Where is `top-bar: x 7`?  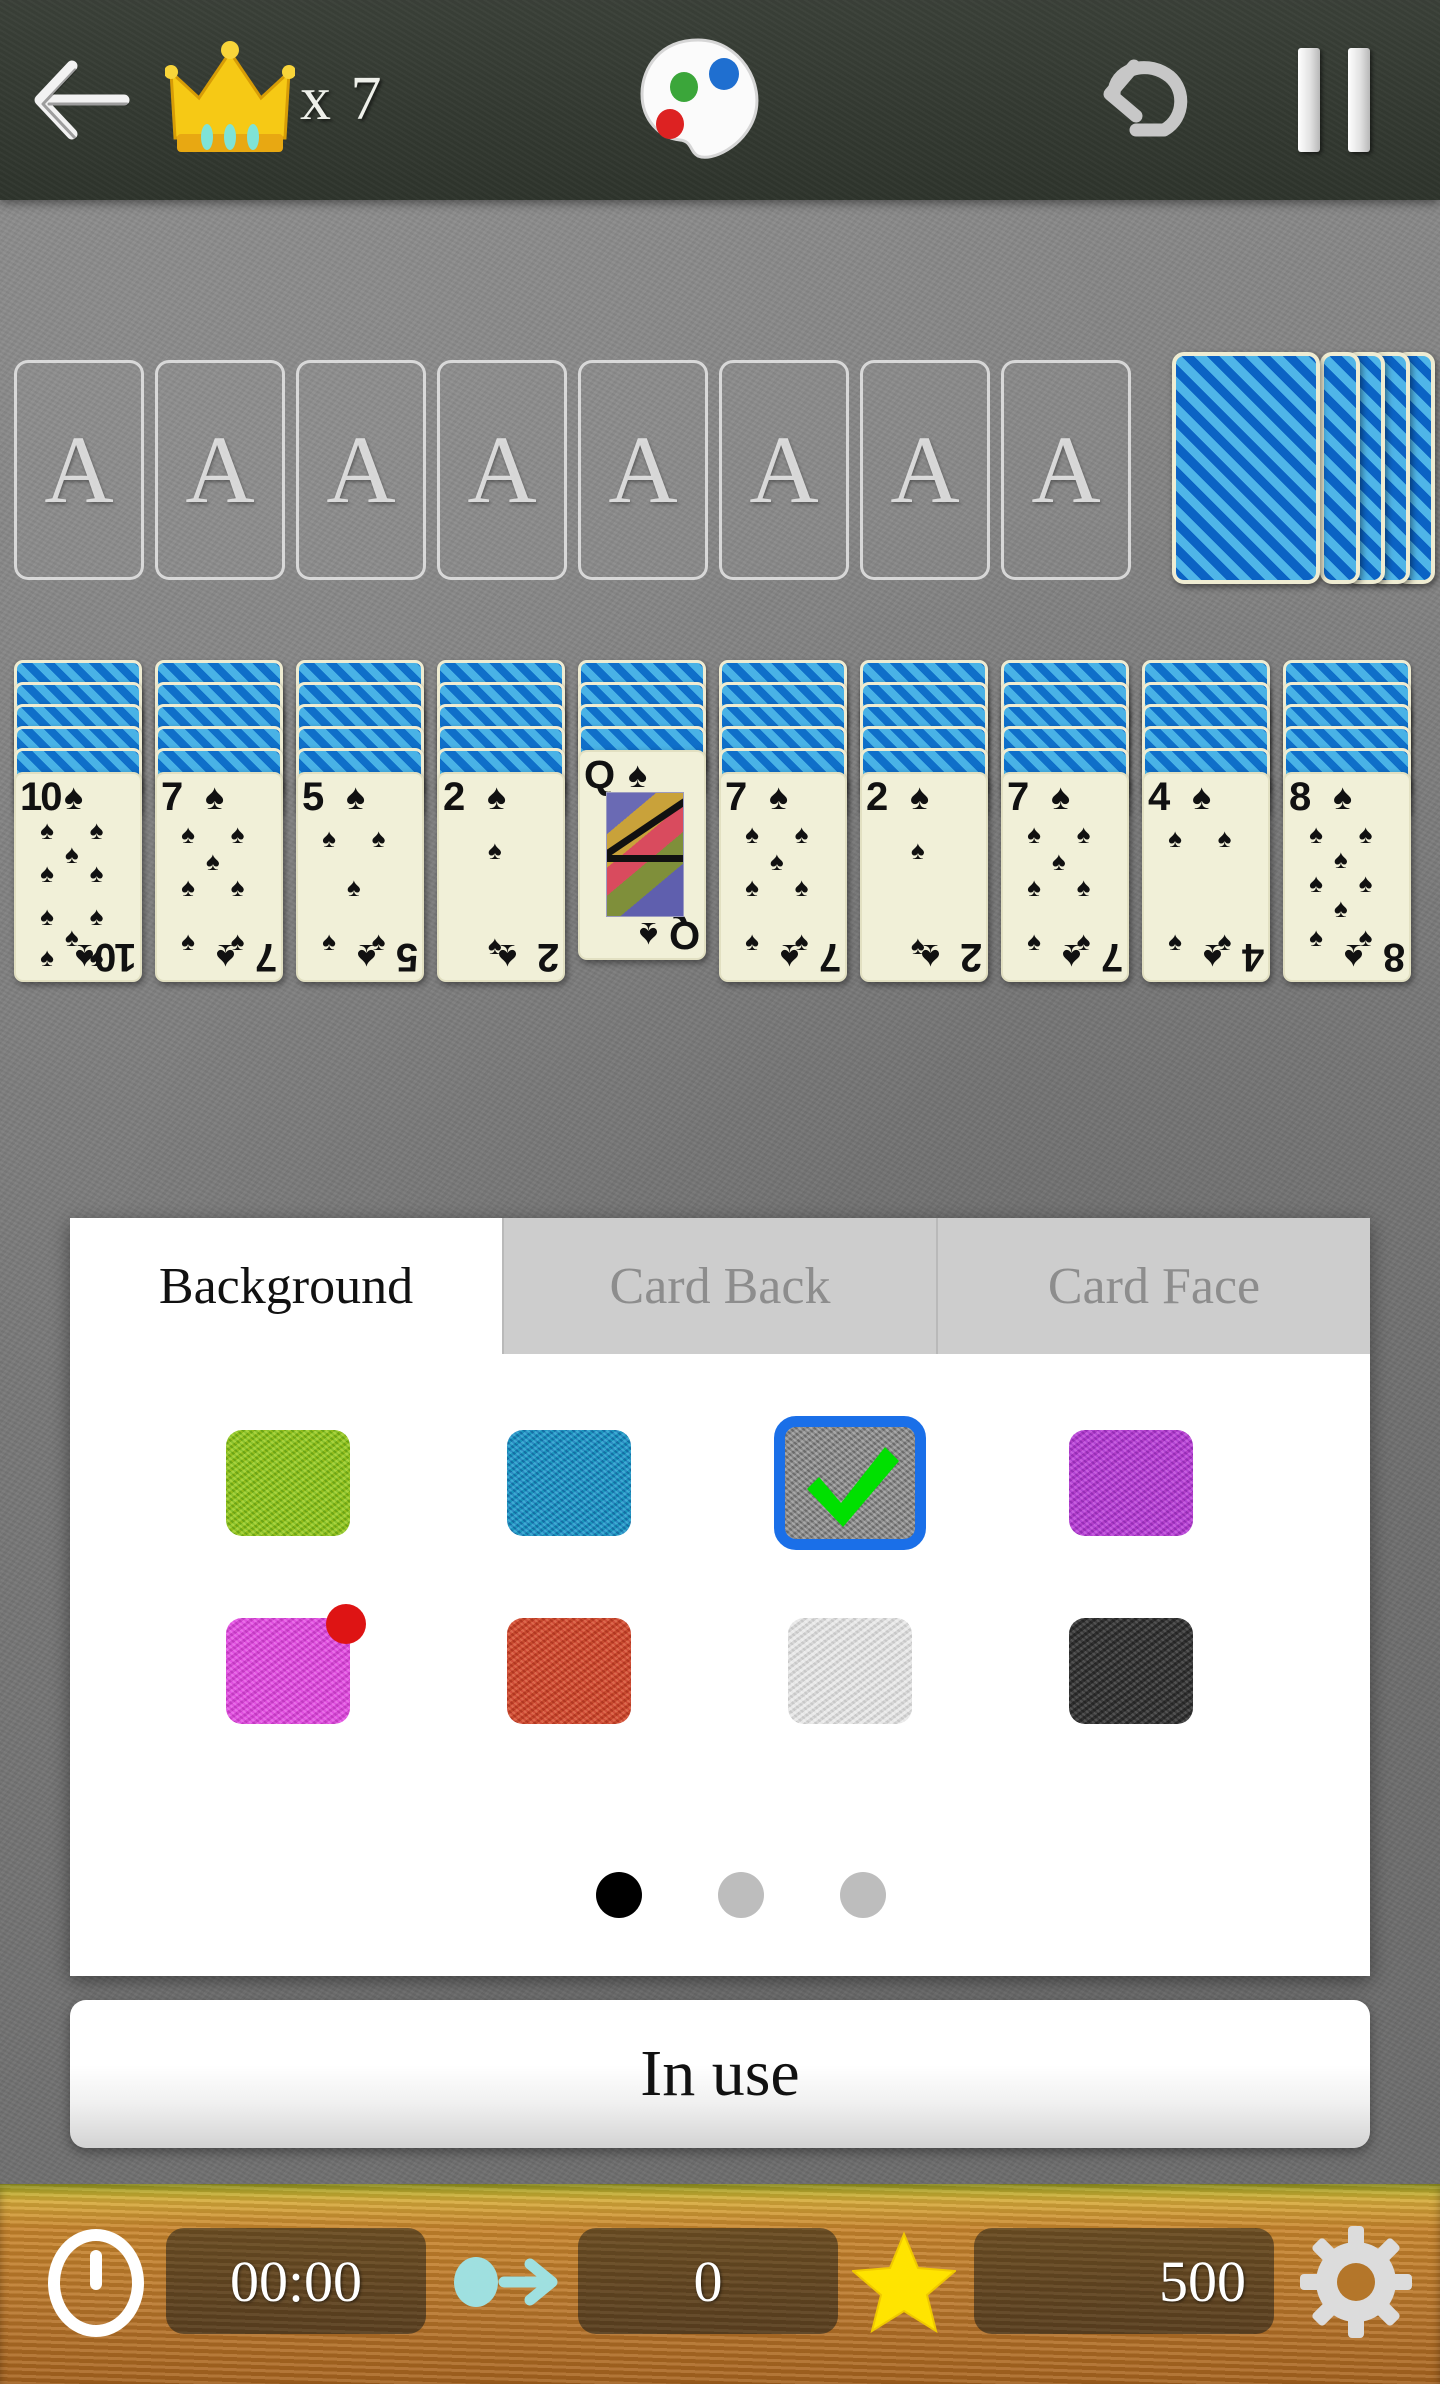 top-bar: x 7 is located at coordinates (720, 100).